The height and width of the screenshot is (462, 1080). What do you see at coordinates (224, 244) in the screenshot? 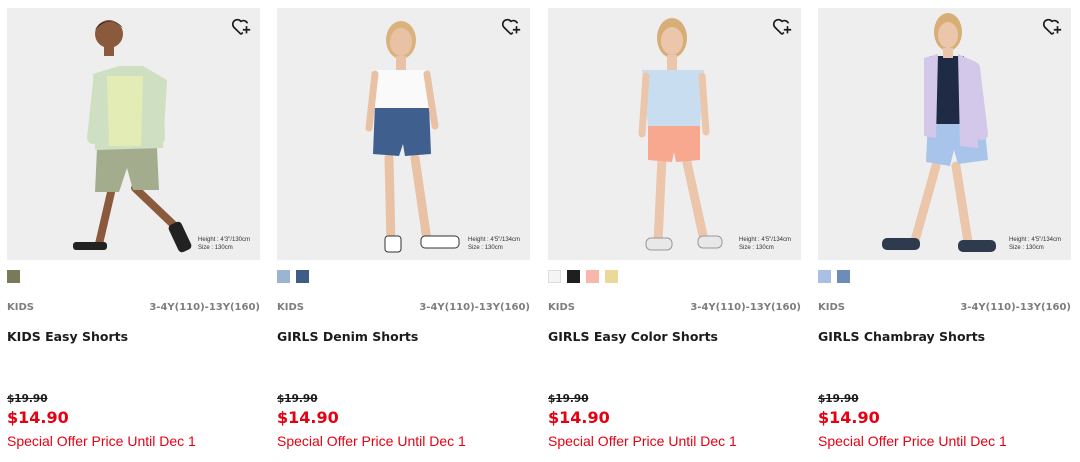
I see `model-size-note: Height : 4'3"/130cm Size : 130cm` at bounding box center [224, 244].